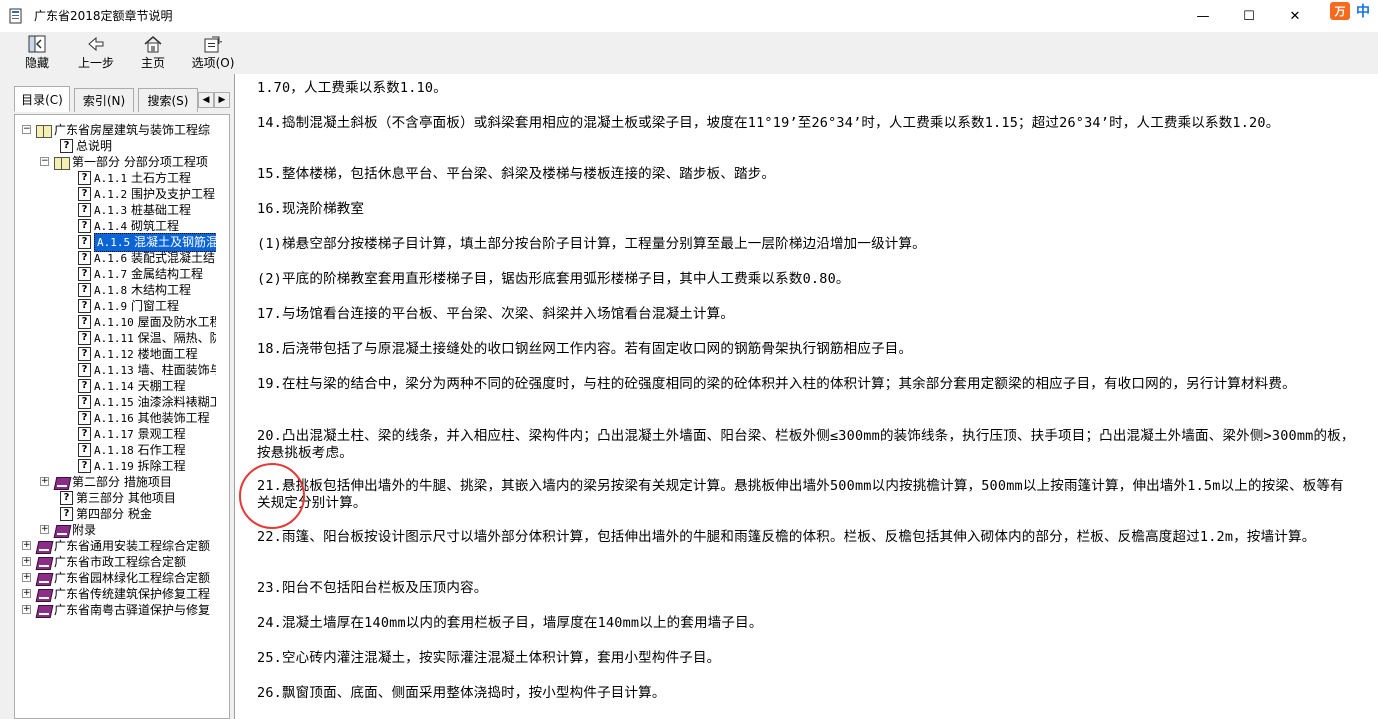  What do you see at coordinates (104, 562) in the screenshot?
I see `tree-node-municipal: + 广东省市政工程综合定额` at bounding box center [104, 562].